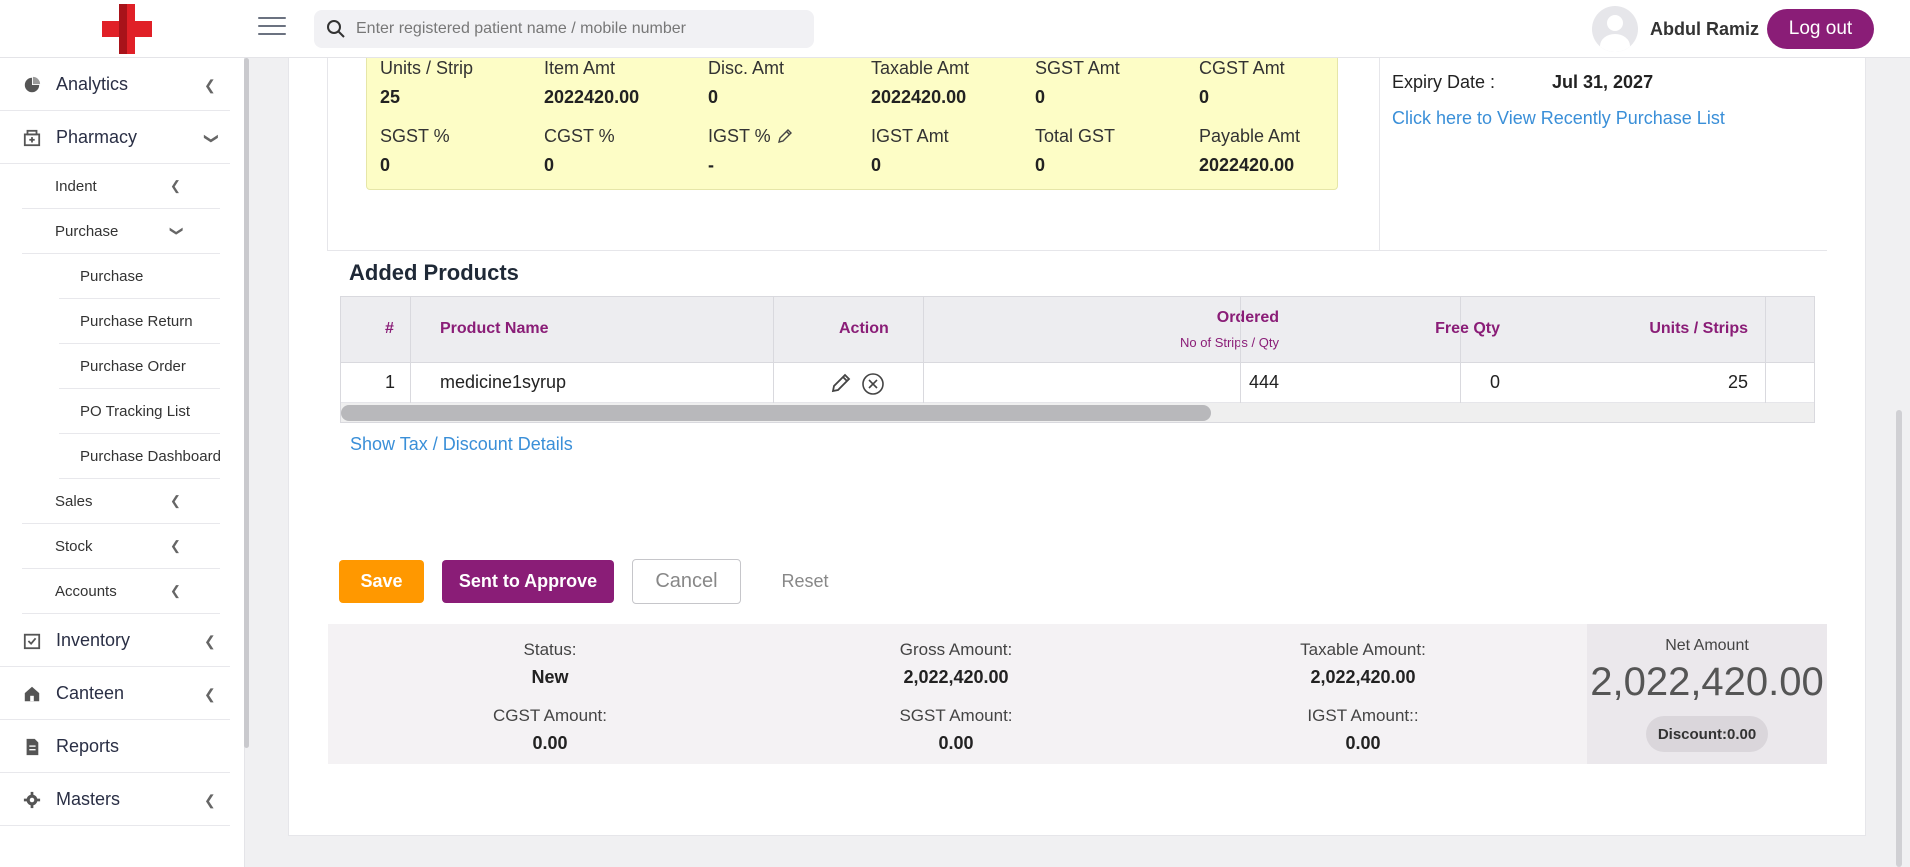 The height and width of the screenshot is (867, 1910). I want to click on row-number: 1, so click(390, 382).